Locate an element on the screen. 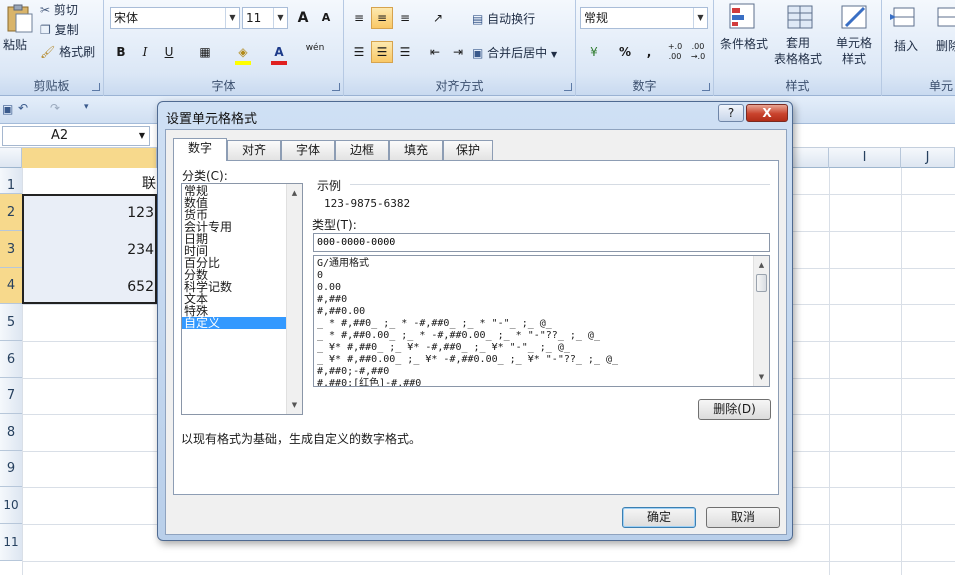 The image size is (955, 575). row-header: 2 is located at coordinates (11, 212).